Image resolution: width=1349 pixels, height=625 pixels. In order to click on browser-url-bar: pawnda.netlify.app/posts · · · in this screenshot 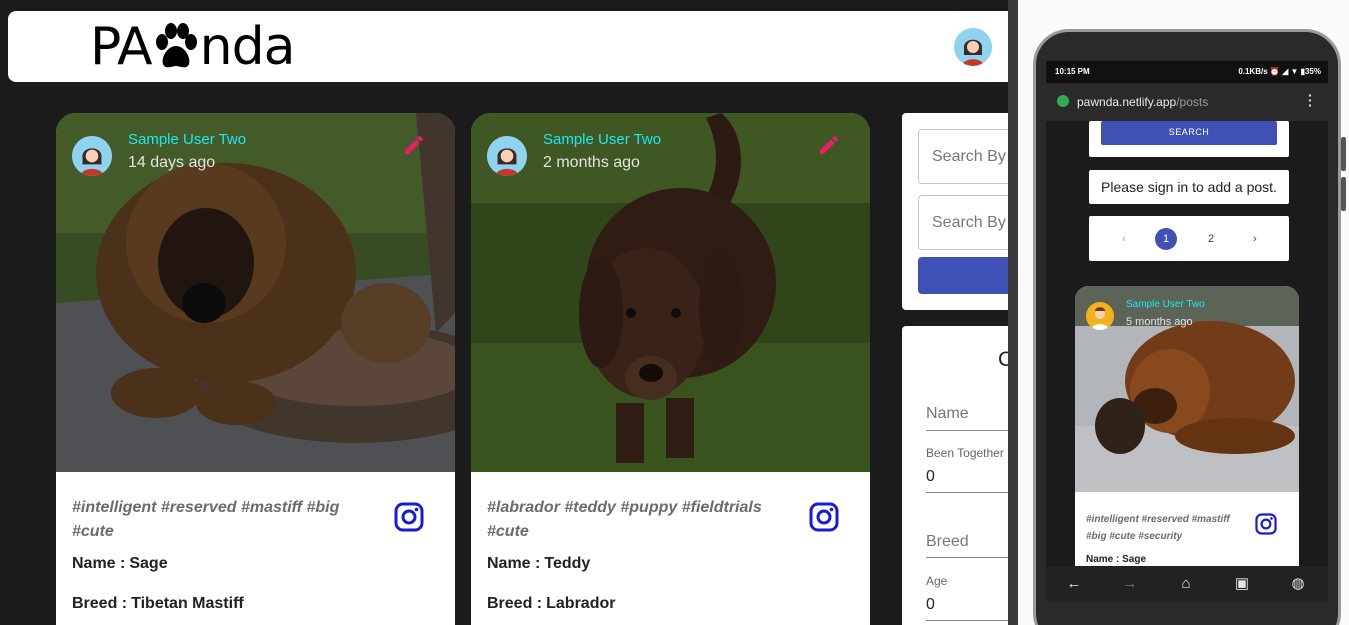, I will do `click(1187, 102)`.